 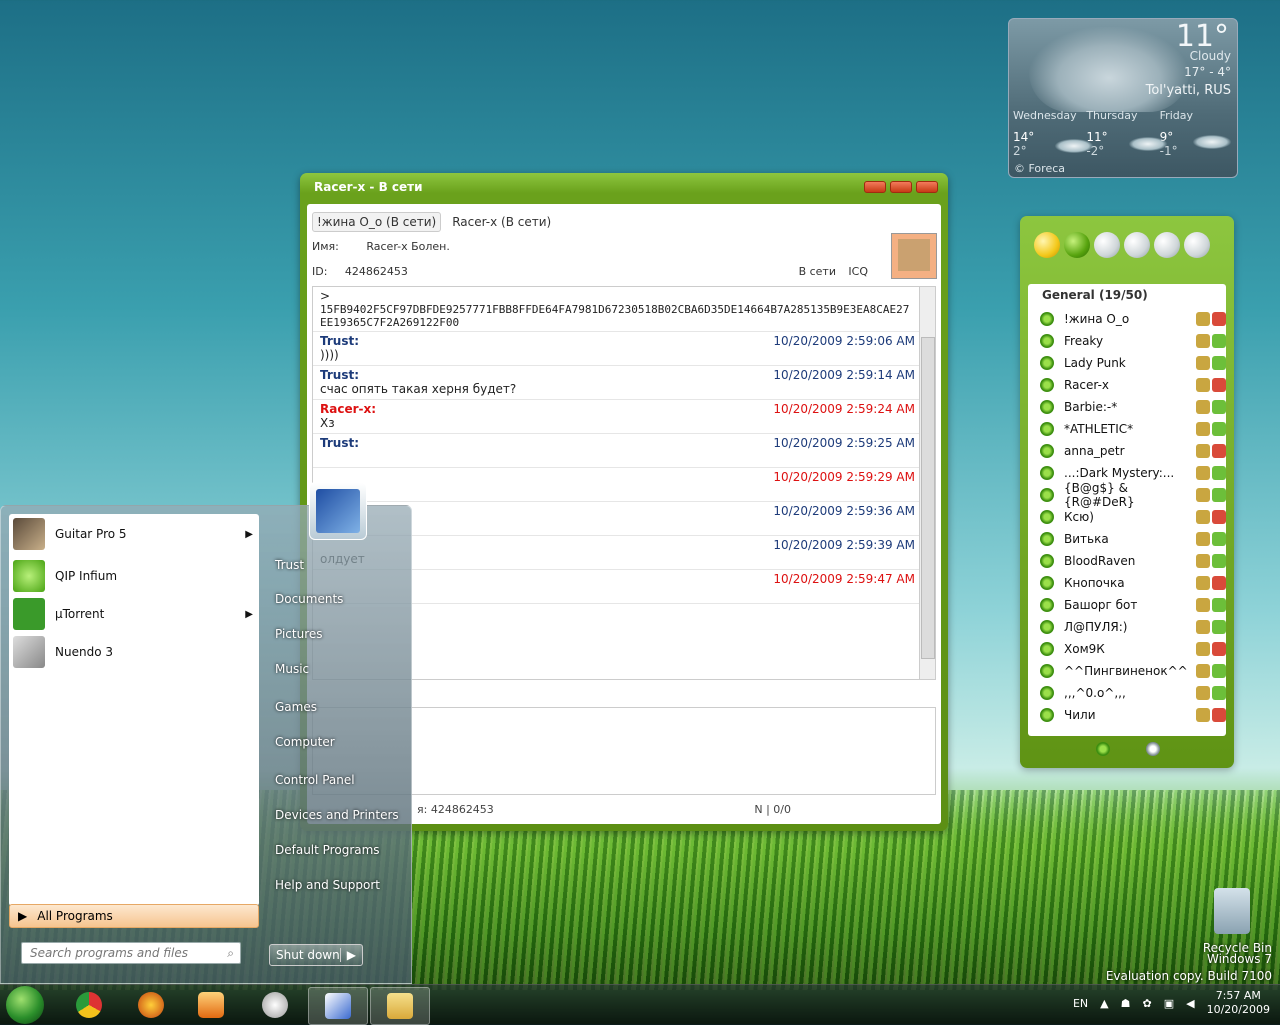 What do you see at coordinates (29, 614) in the screenshot?
I see `utorrent-icon` at bounding box center [29, 614].